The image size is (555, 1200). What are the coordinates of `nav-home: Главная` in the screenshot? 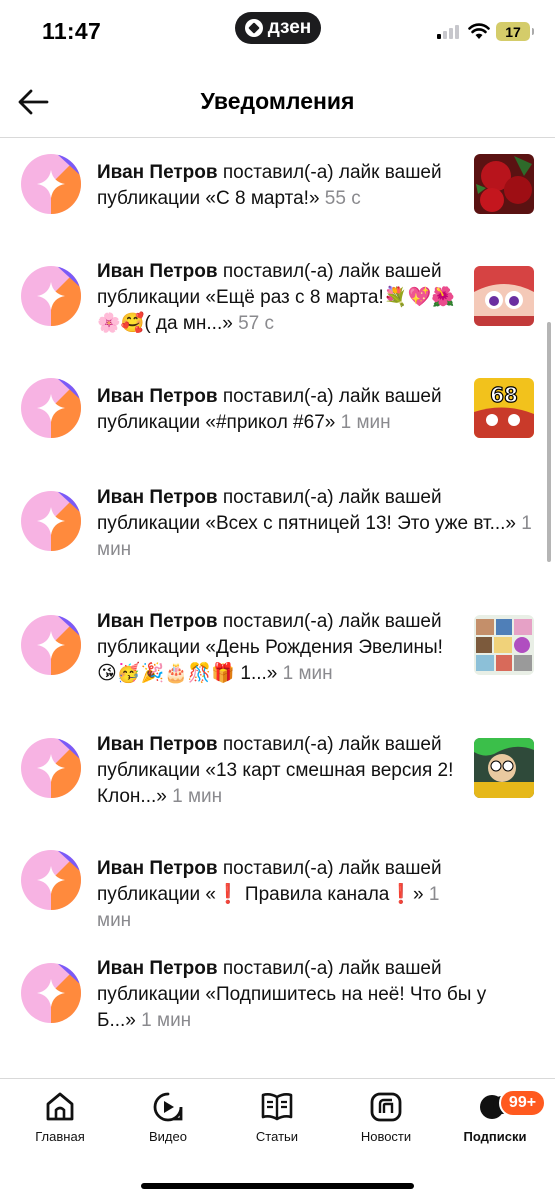 It's located at (60, 1117).